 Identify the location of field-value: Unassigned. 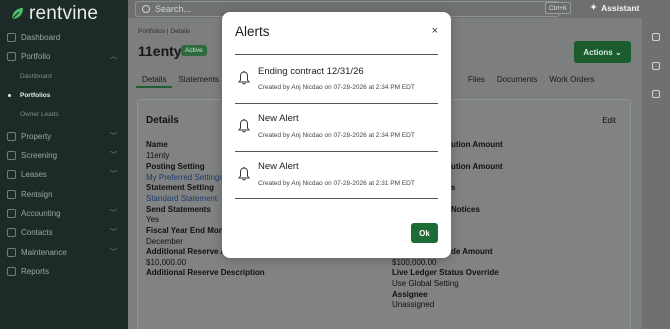
(413, 304).